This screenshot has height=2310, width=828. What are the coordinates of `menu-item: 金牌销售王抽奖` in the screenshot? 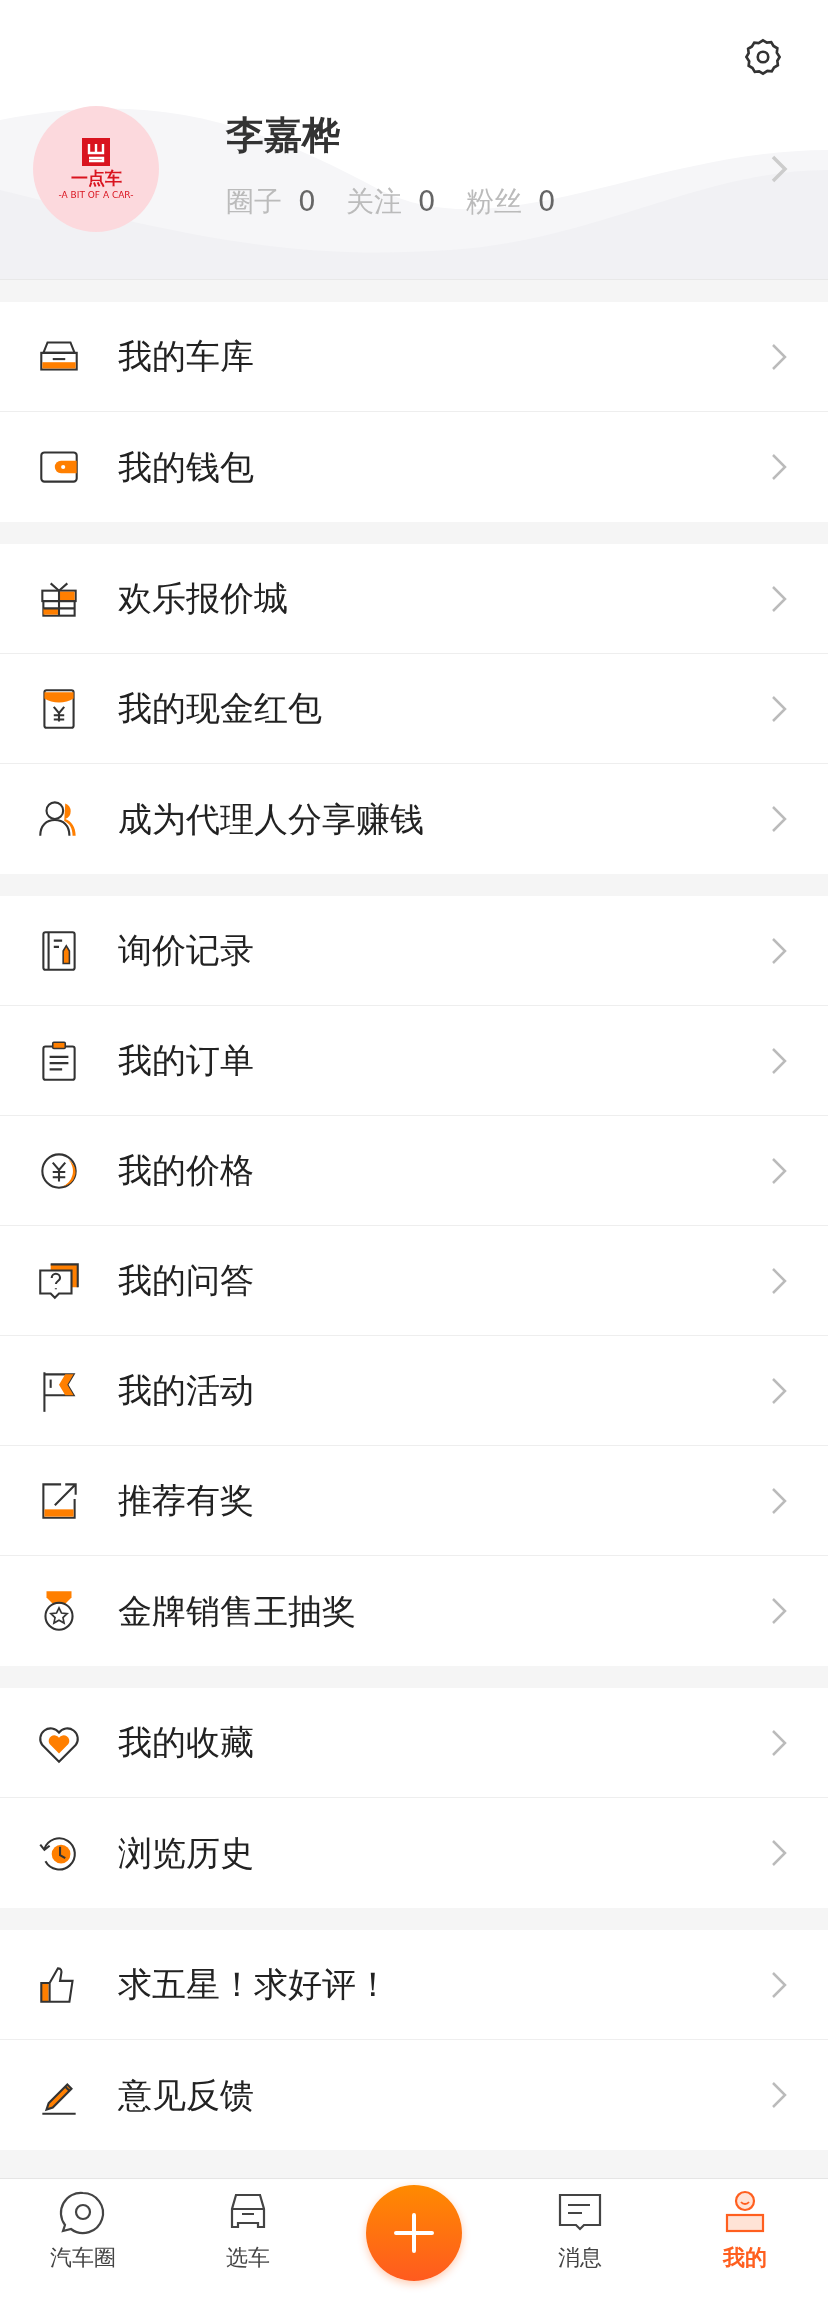 It's located at (414, 1611).